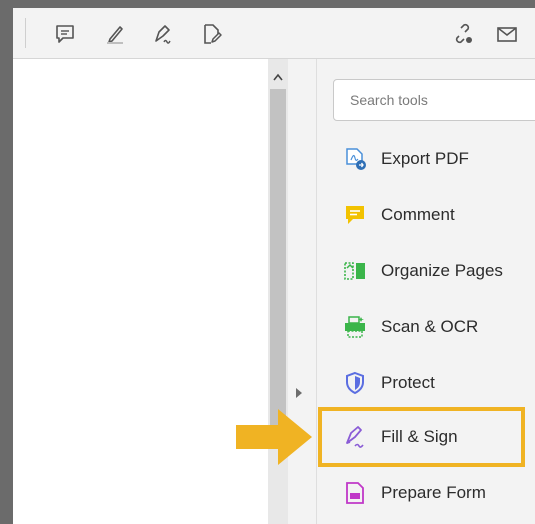 This screenshot has width=535, height=524. I want to click on callout-arrow-icon, so click(274, 437).